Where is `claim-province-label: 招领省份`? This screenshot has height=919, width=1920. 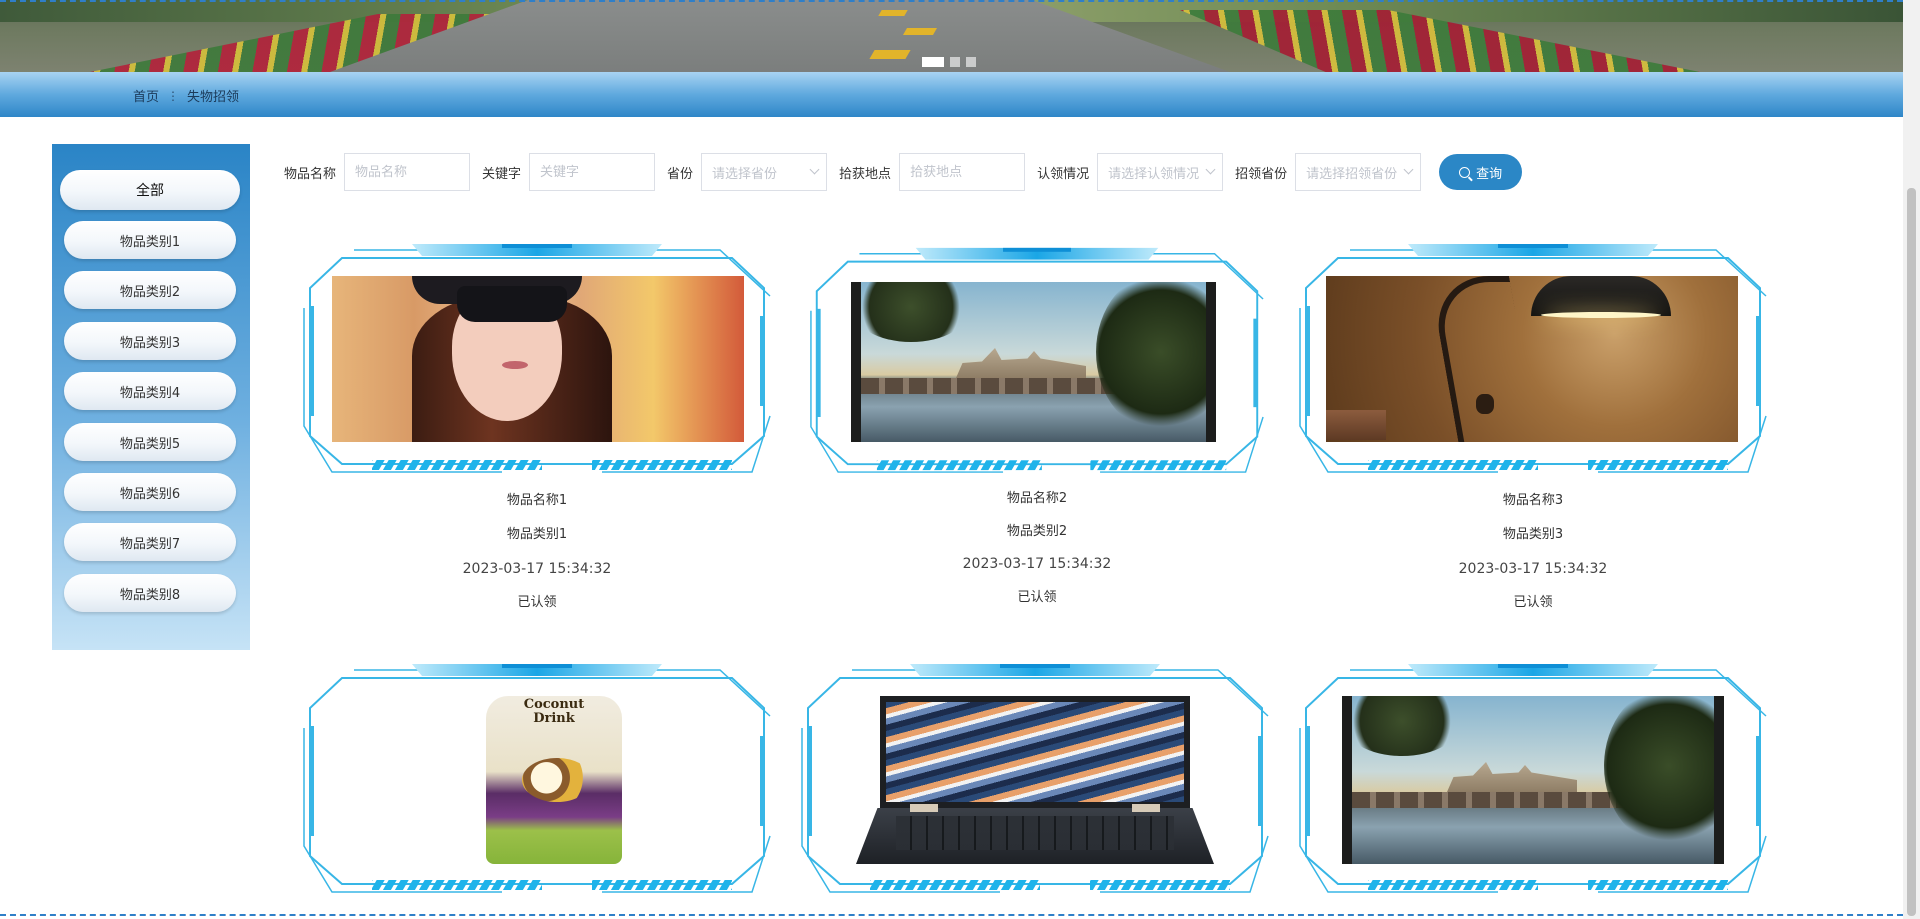 claim-province-label: 招领省份 is located at coordinates (1261, 174).